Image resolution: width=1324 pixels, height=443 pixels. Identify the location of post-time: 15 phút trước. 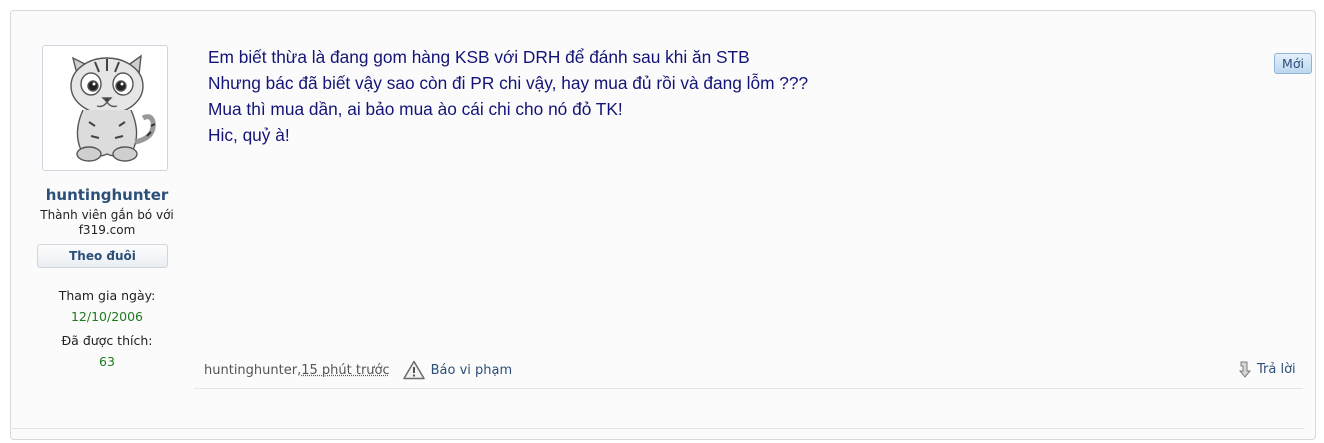
(345, 370).